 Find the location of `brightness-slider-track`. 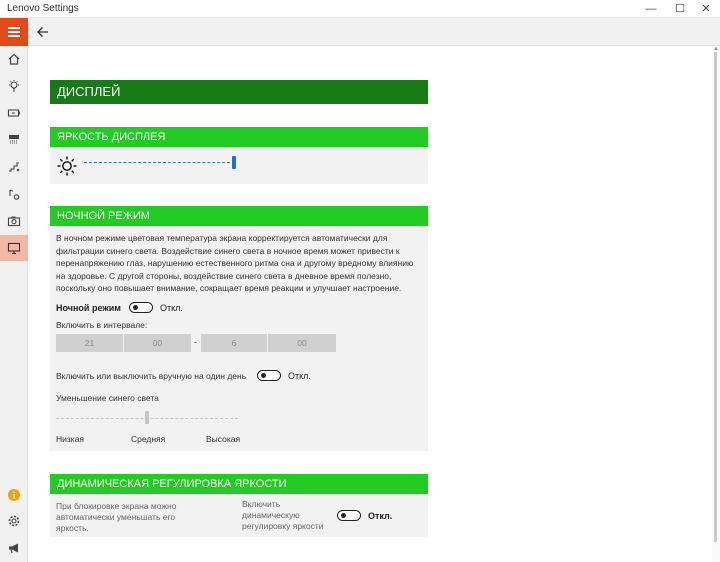

brightness-slider-track is located at coordinates (159, 162).